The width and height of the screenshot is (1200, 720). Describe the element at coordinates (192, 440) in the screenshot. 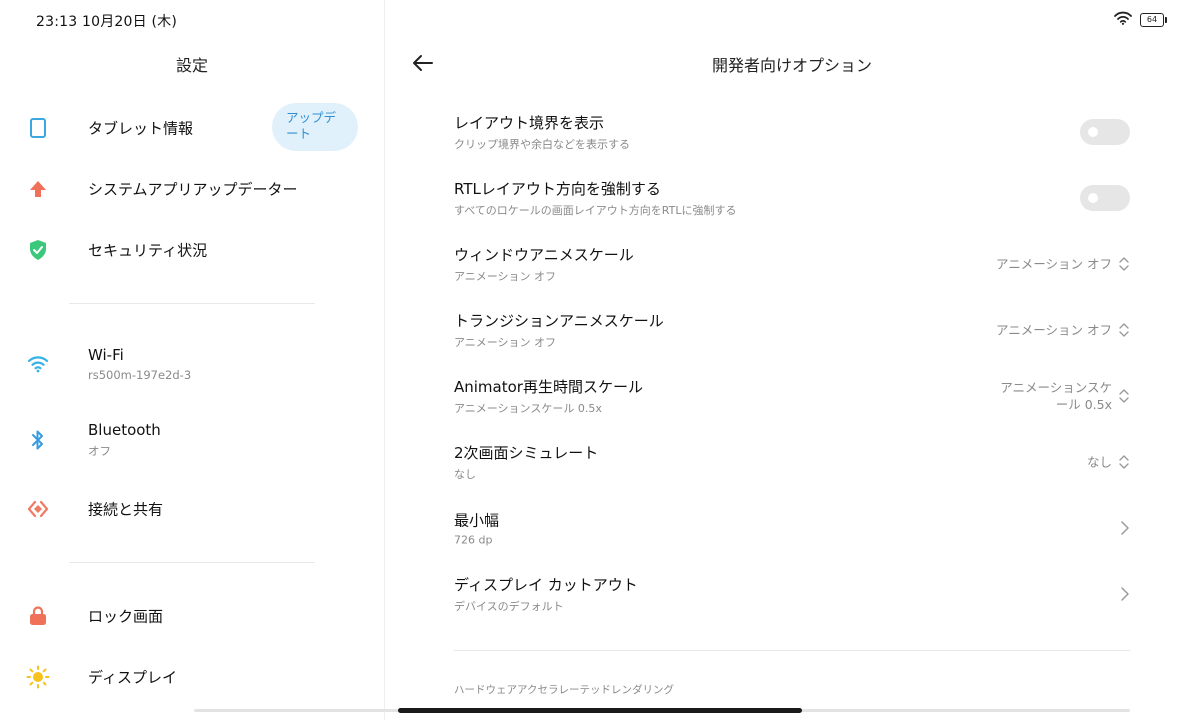

I see `sidebar-item-bluetooth: Bluetooth オフ` at that location.